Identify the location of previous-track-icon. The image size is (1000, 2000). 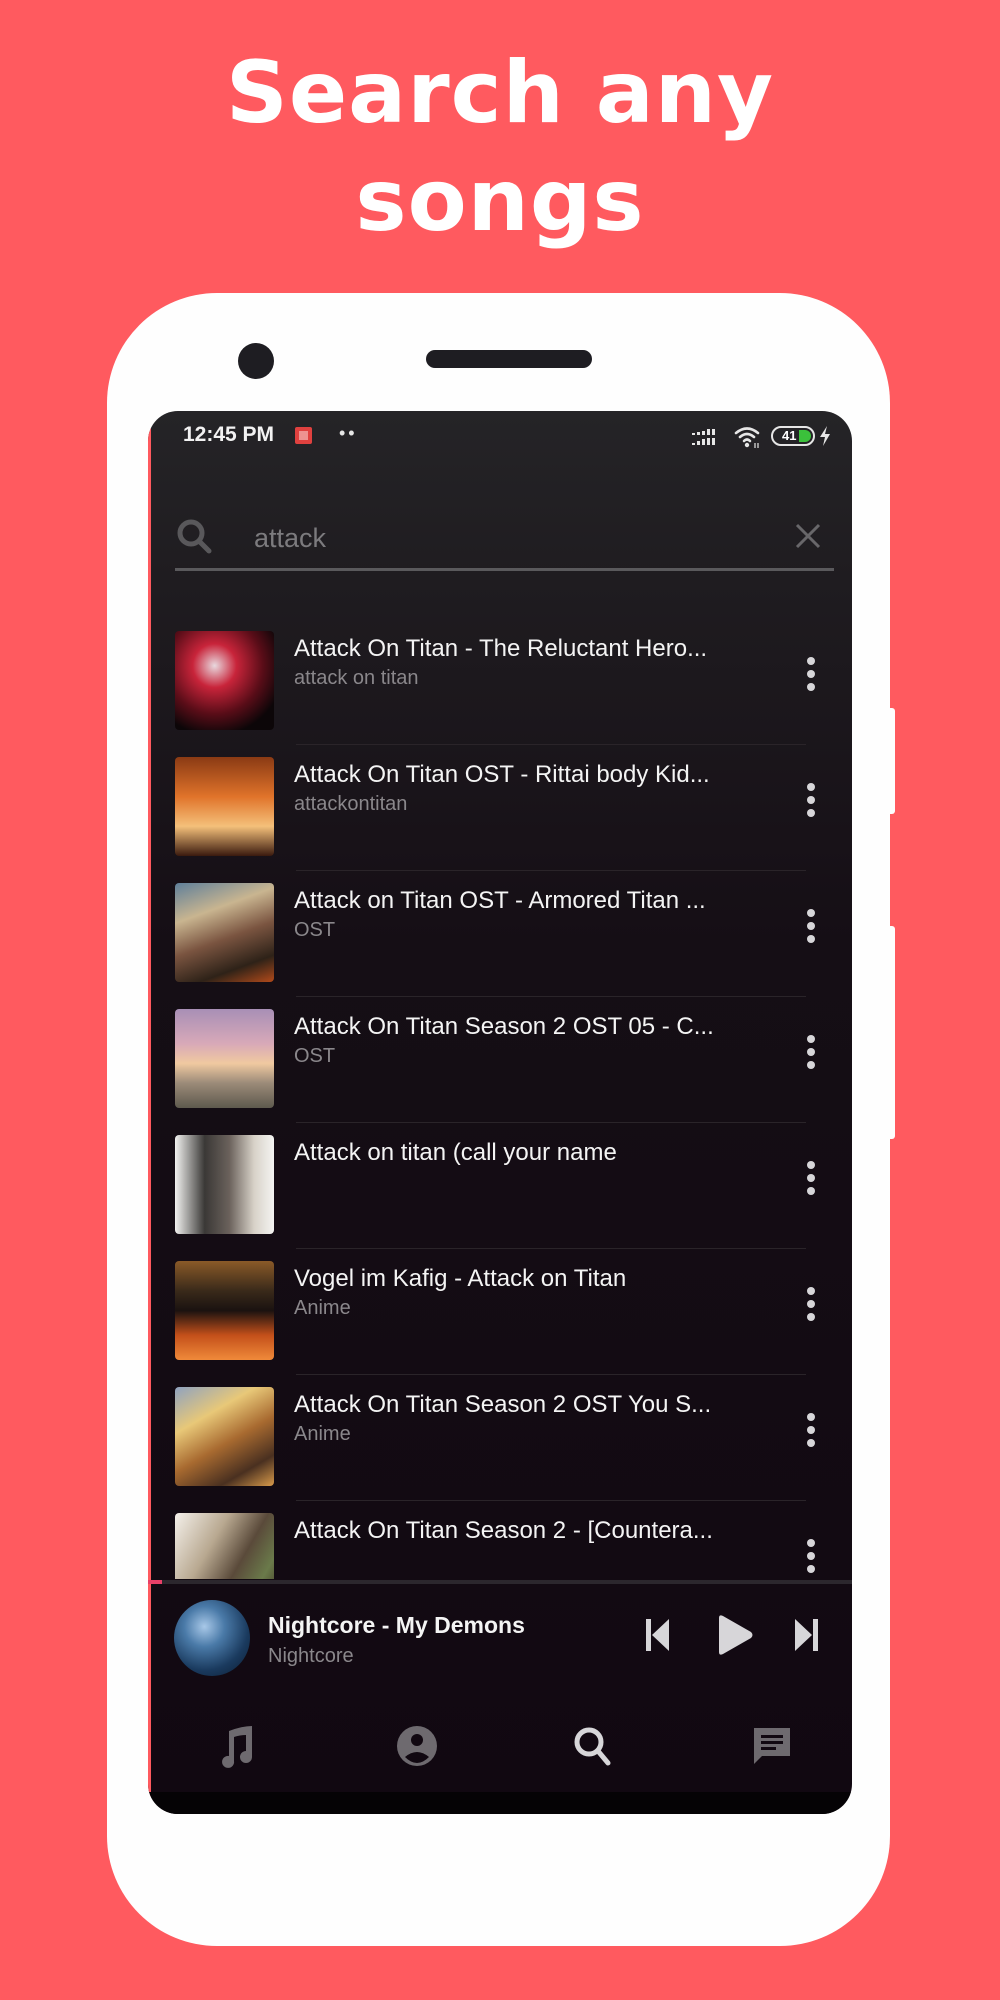
(658, 1635).